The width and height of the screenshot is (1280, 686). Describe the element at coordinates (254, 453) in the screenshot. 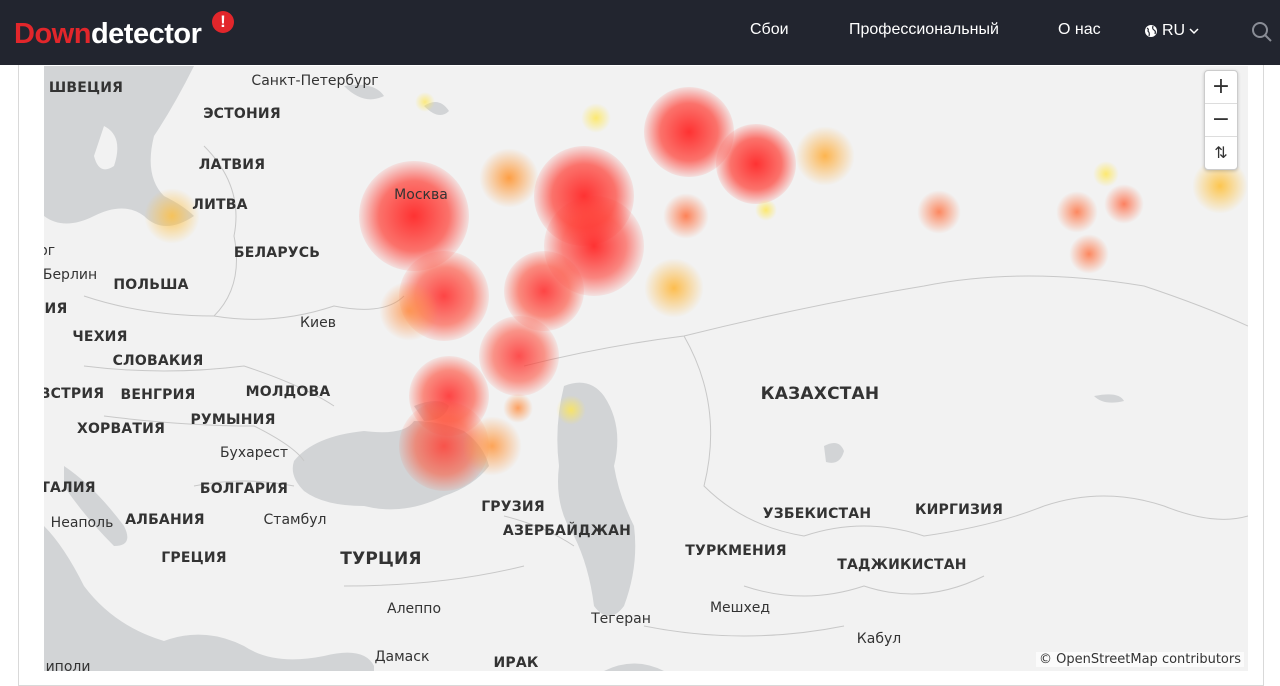

I see `city-label-bucharest: Бухарест` at that location.